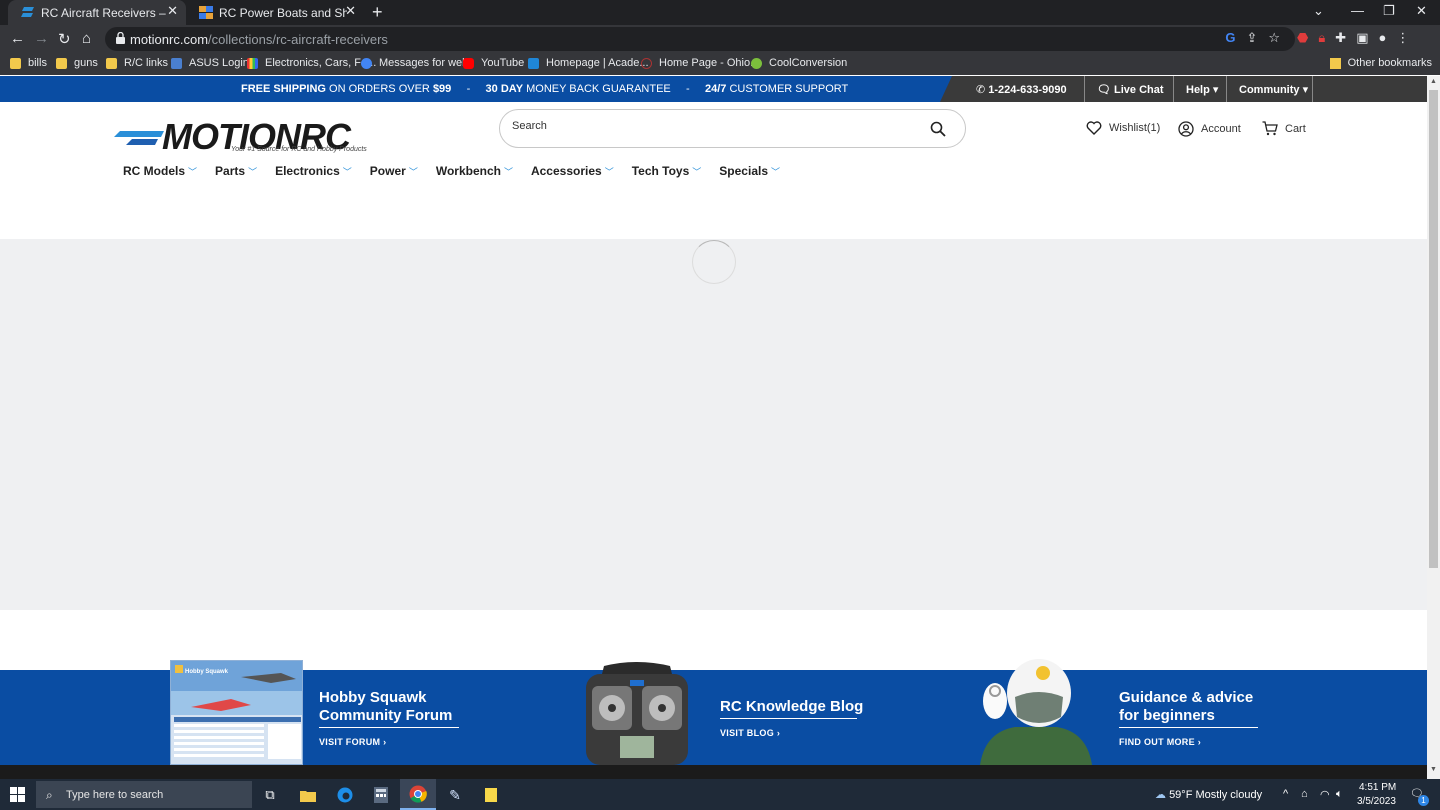 This screenshot has width=1440, height=810. I want to click on page-scrollbar: ▲ ▼, so click(1433, 427).